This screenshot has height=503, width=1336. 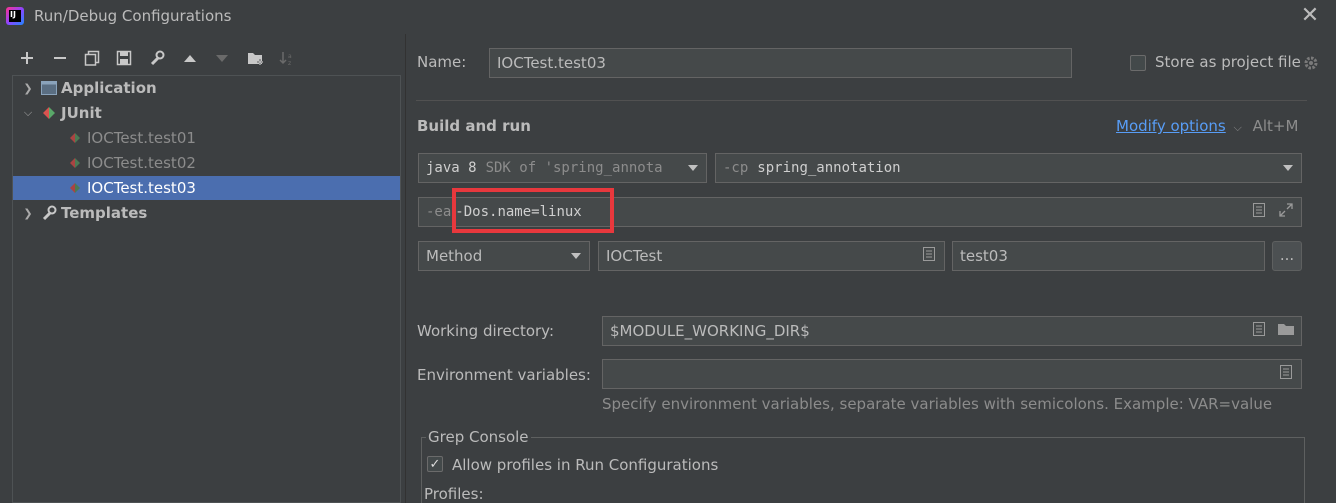 What do you see at coordinates (454, 256) in the screenshot?
I see `test-kind-value: Method` at bounding box center [454, 256].